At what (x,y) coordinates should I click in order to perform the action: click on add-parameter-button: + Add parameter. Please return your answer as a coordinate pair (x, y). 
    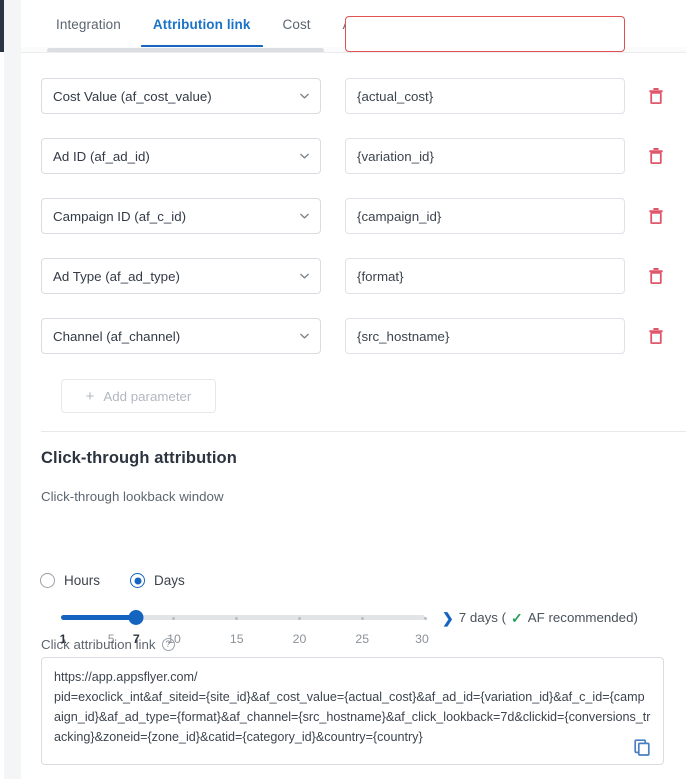
    Looking at the image, I should click on (138, 396).